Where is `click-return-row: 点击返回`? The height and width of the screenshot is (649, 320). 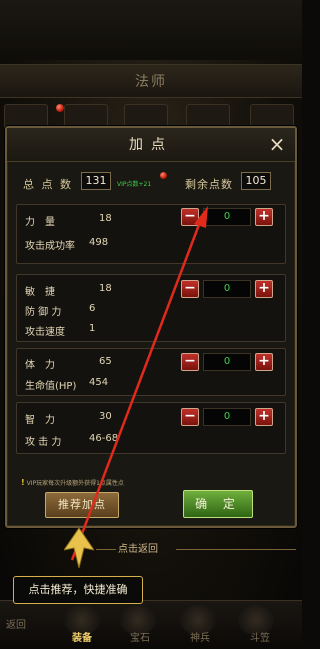 click-return-row: 点击返回 is located at coordinates (151, 548).